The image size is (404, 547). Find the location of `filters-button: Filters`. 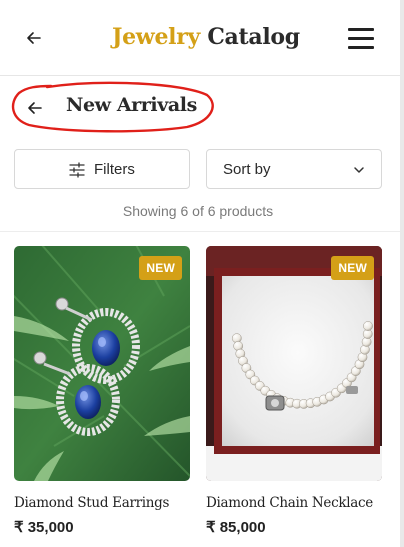

filters-button: Filters is located at coordinates (102, 169).